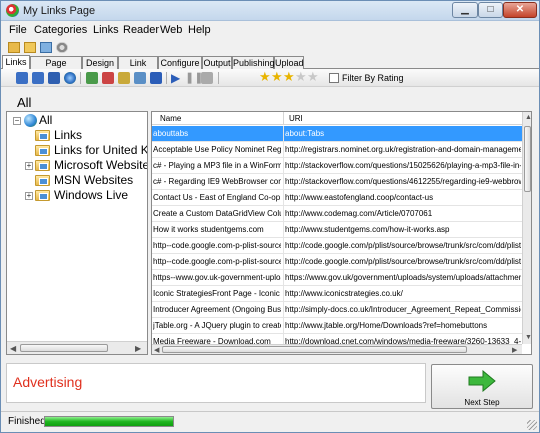 The width and height of the screenshot is (540, 433). What do you see at coordinates (217, 62) in the screenshot?
I see `tab-output: Output` at bounding box center [217, 62].